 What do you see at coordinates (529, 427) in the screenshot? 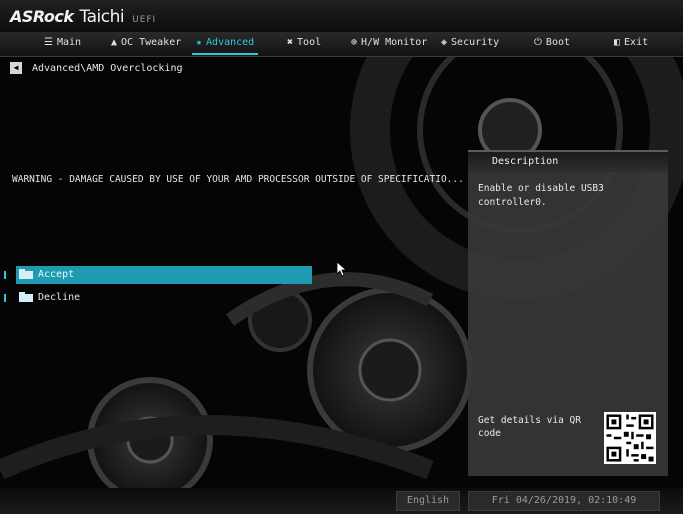
I see `qr-label: Get details via QR code` at bounding box center [529, 427].